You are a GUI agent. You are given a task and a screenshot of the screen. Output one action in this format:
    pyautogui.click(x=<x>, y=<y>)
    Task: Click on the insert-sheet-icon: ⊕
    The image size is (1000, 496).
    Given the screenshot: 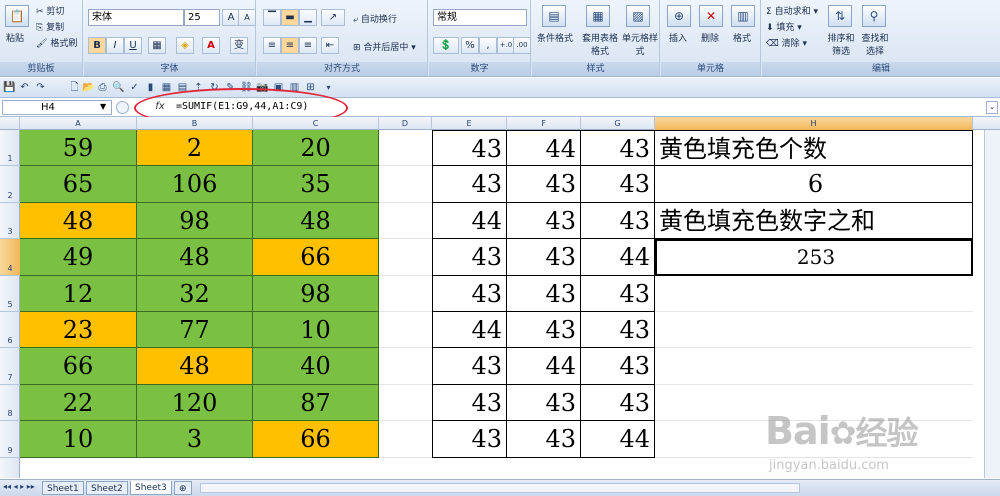 What is the action you would take?
    pyautogui.click(x=183, y=488)
    